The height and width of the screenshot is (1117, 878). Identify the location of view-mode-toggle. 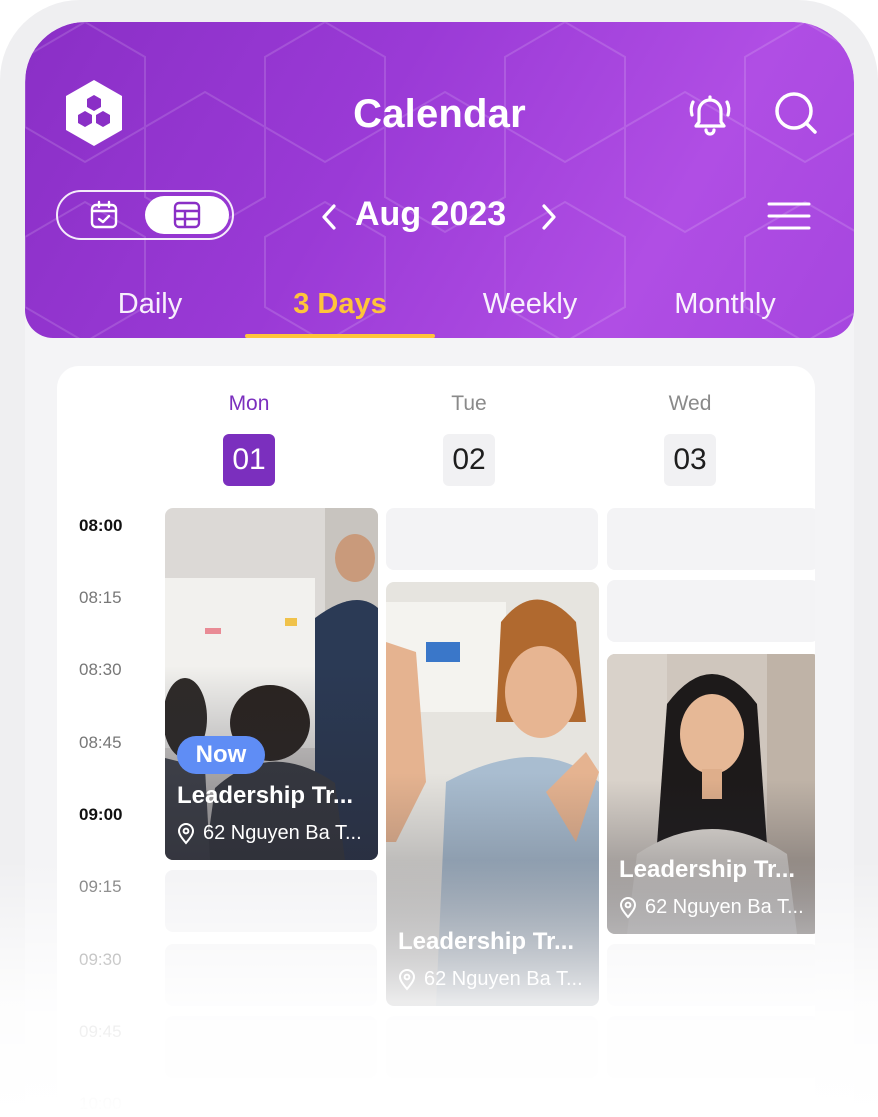
(145, 215).